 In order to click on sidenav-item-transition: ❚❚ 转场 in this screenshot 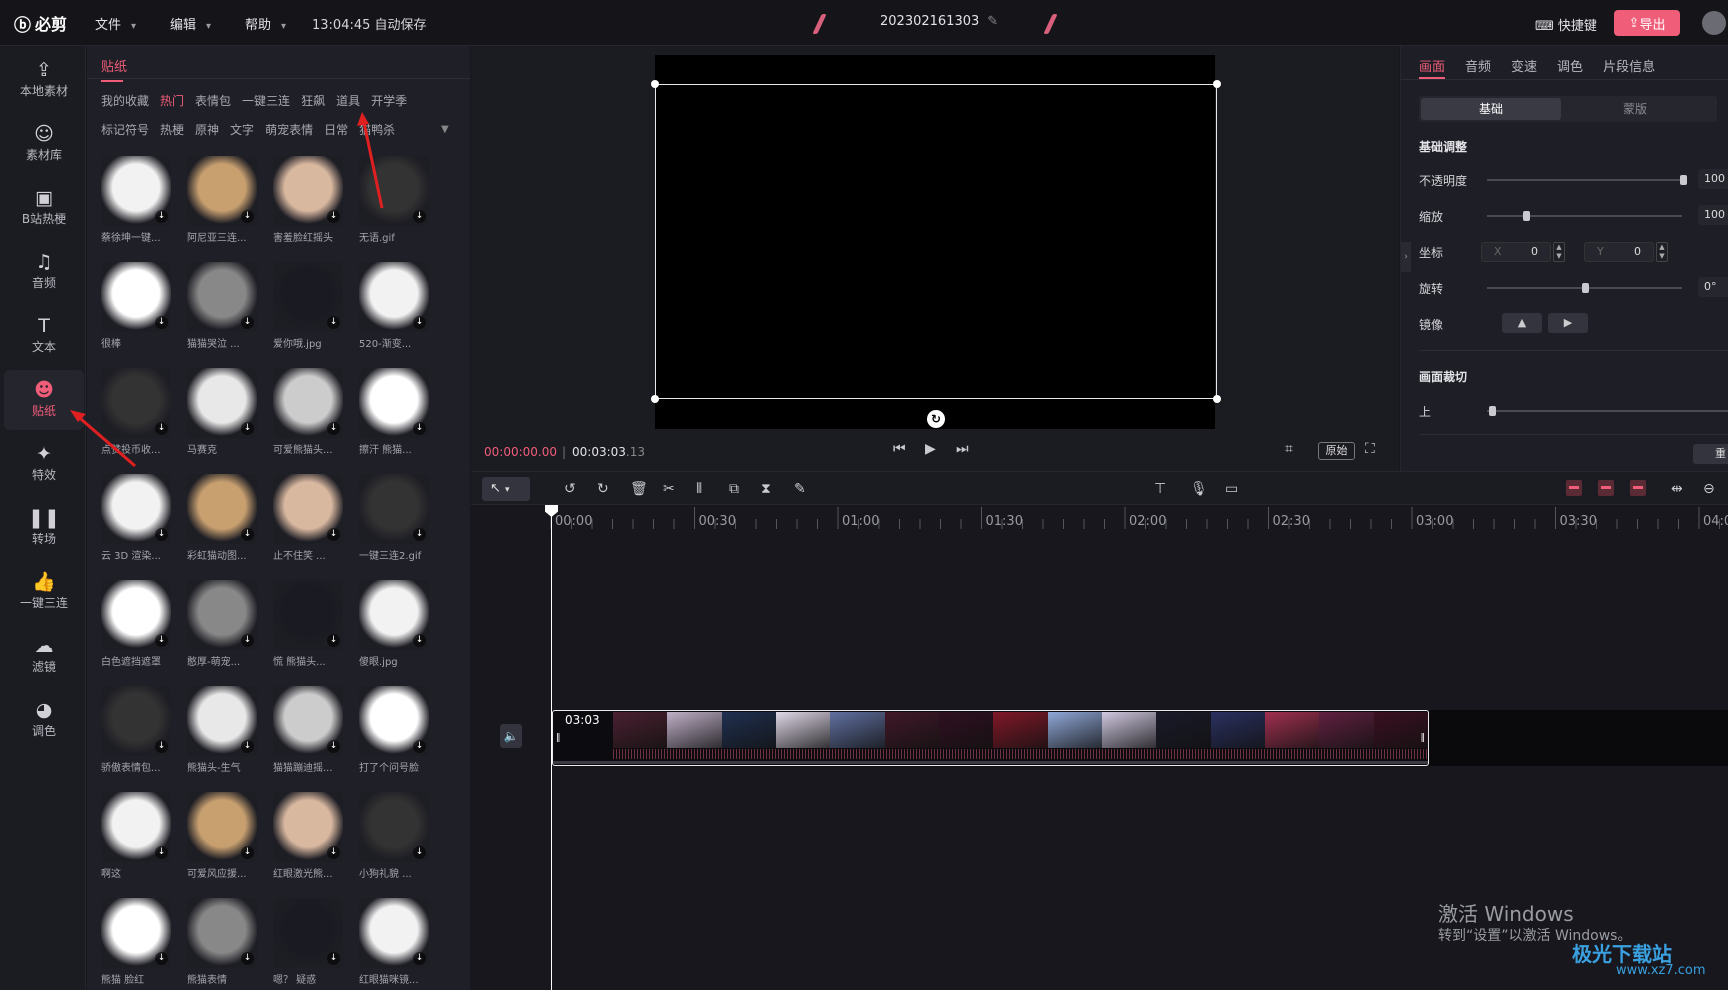, I will do `click(44, 528)`.